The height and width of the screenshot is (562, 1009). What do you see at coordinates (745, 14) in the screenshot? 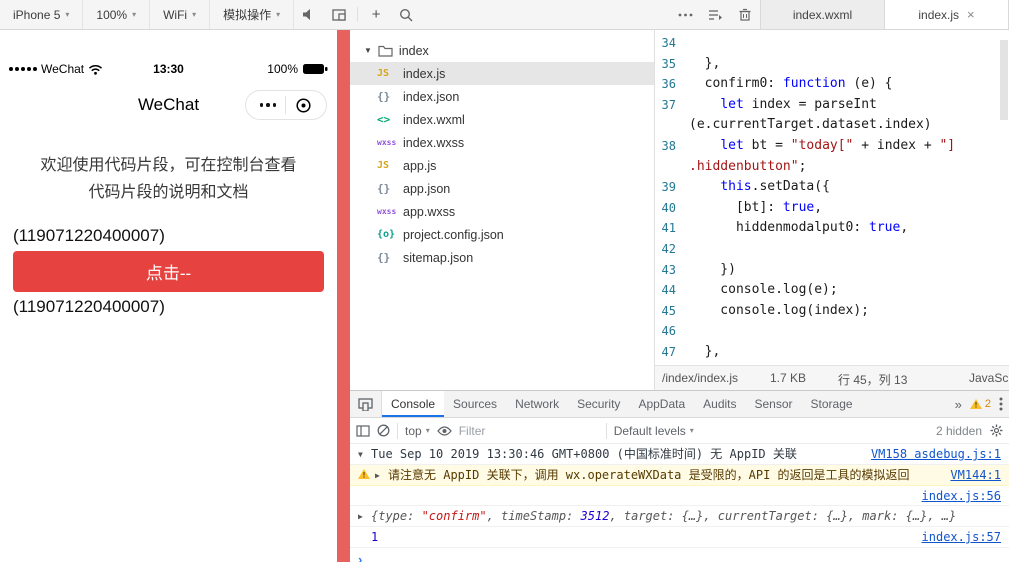
I see `clear-cache-icon` at bounding box center [745, 14].